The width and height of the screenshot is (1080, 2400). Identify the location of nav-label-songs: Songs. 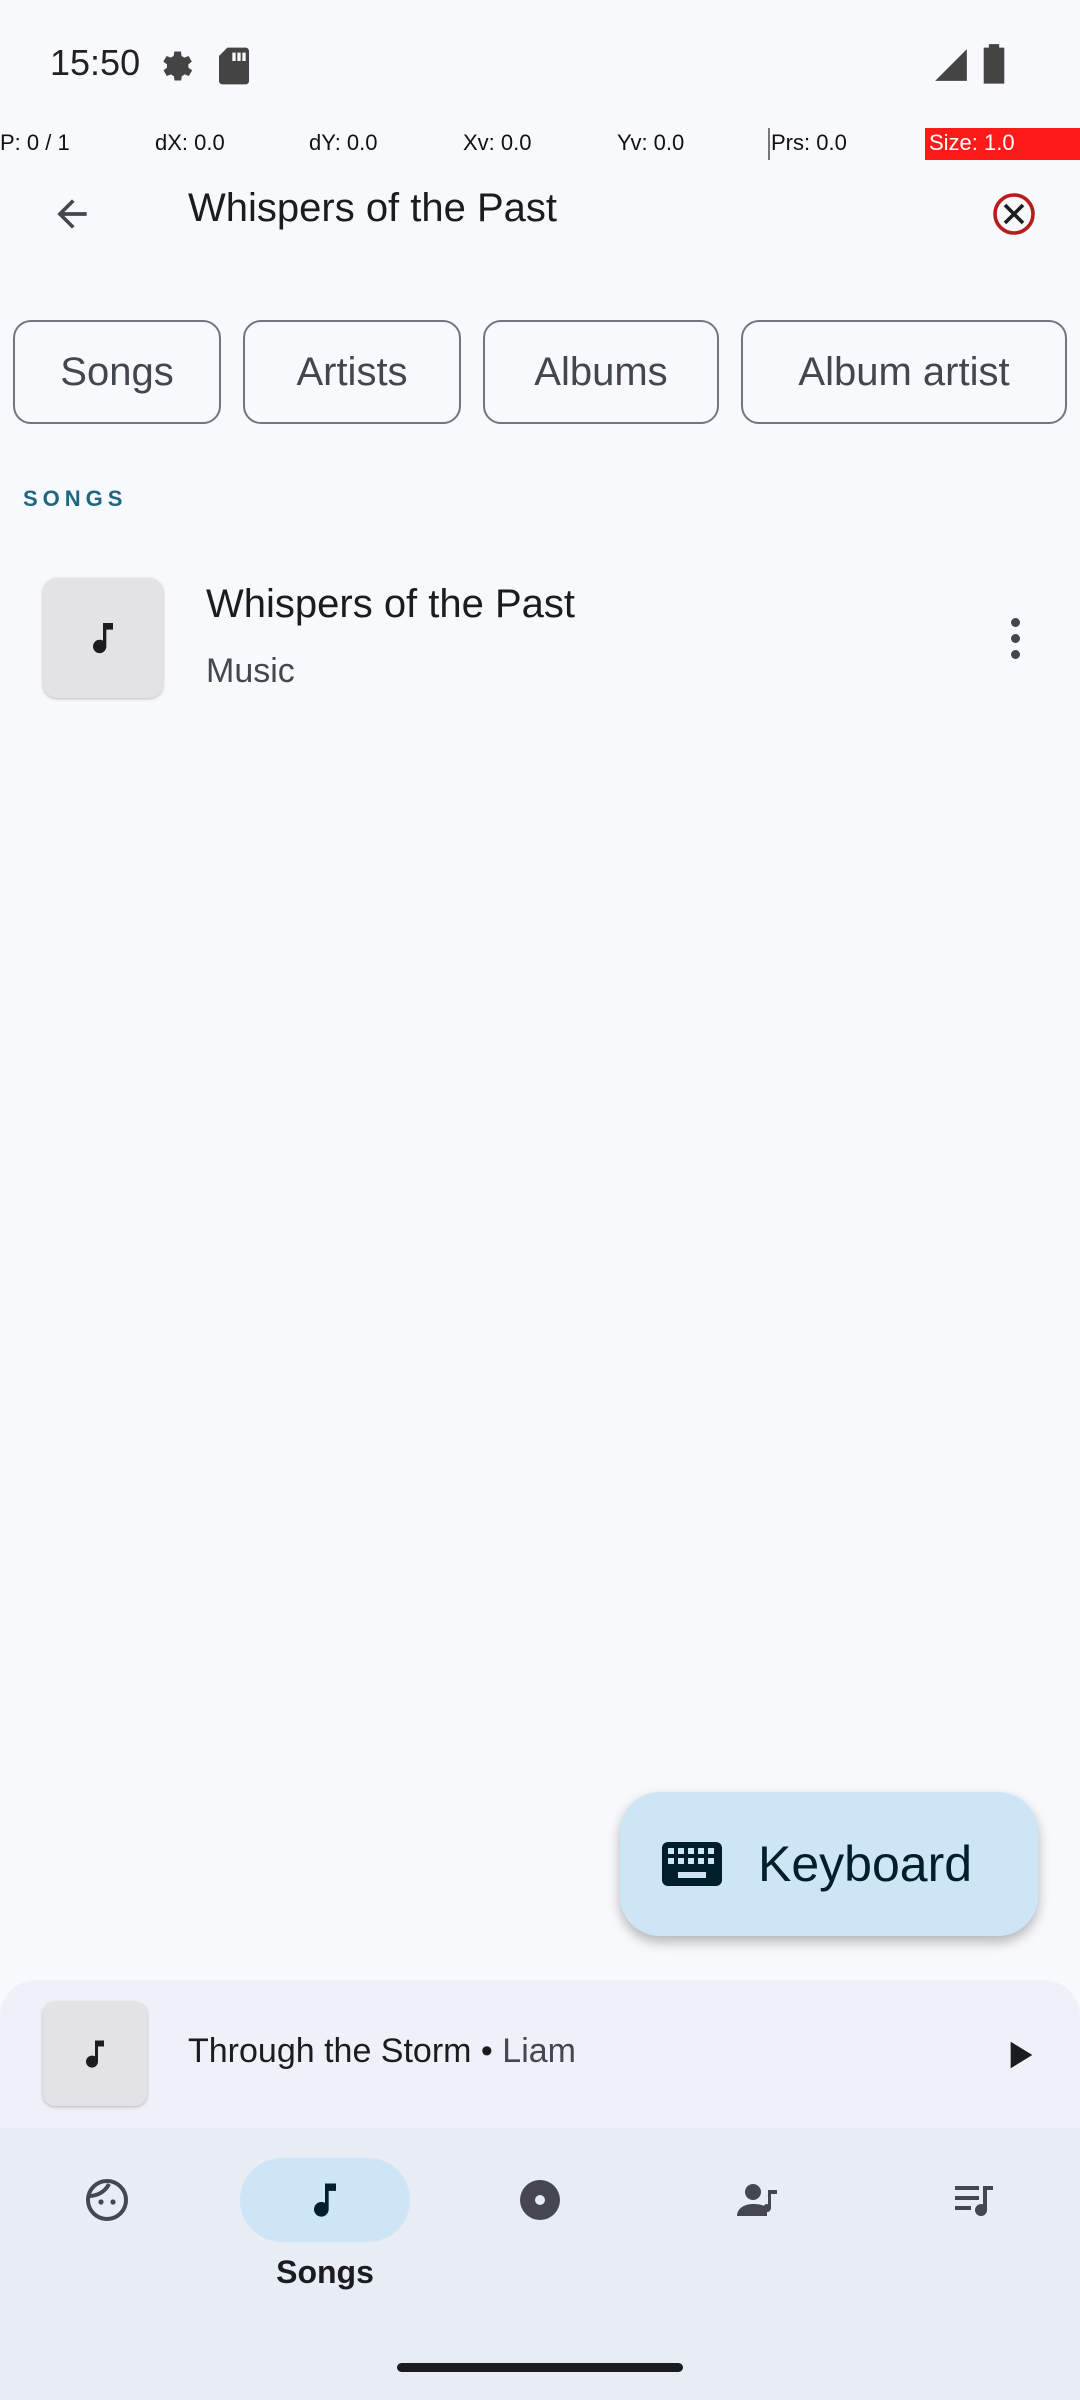
(325, 2272).